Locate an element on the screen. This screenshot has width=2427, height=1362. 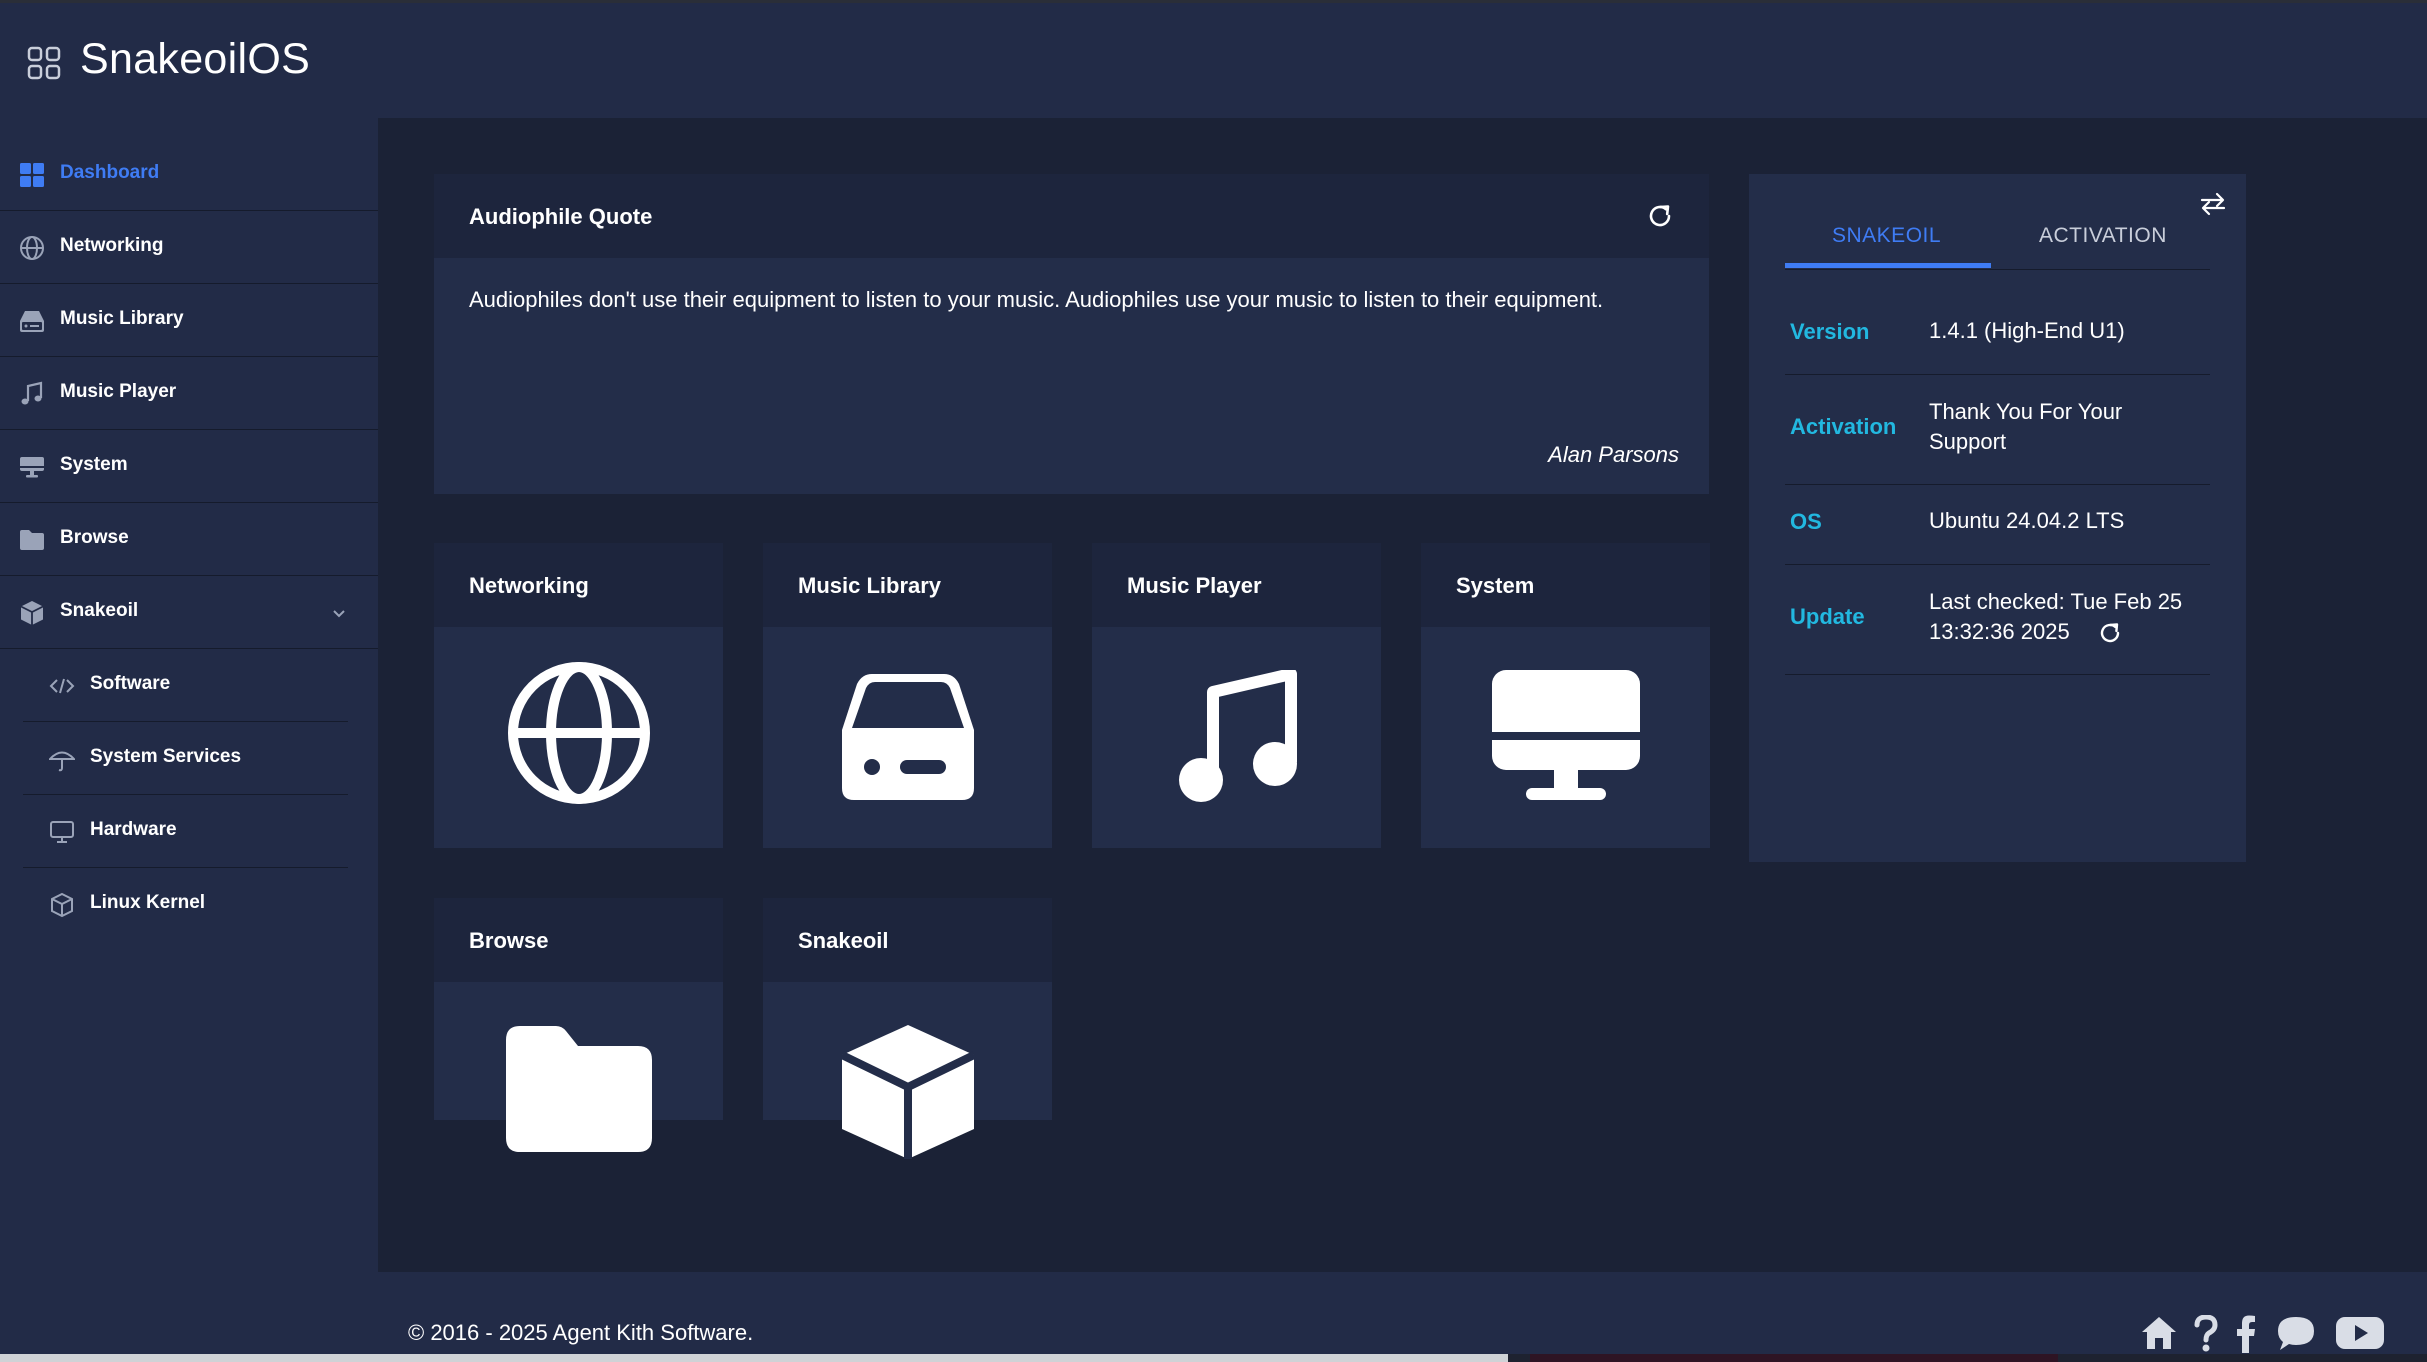
sidebar-subitem-system-services: System Services is located at coordinates (185, 758).